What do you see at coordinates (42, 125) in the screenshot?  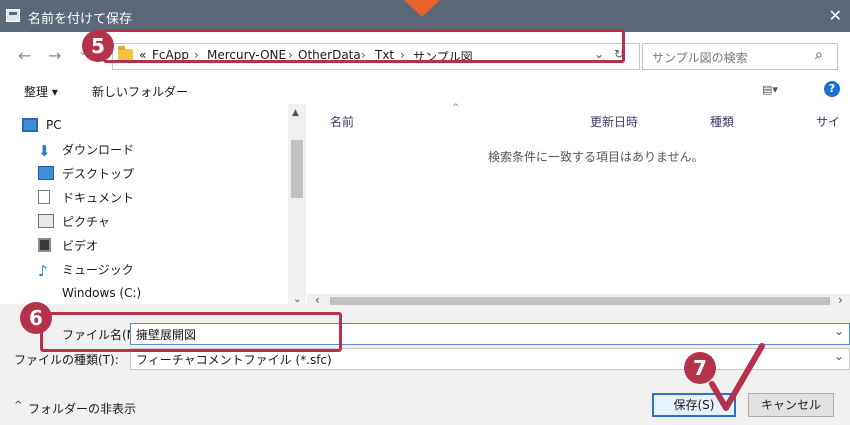 I see `sidebar-item-pc: PC` at bounding box center [42, 125].